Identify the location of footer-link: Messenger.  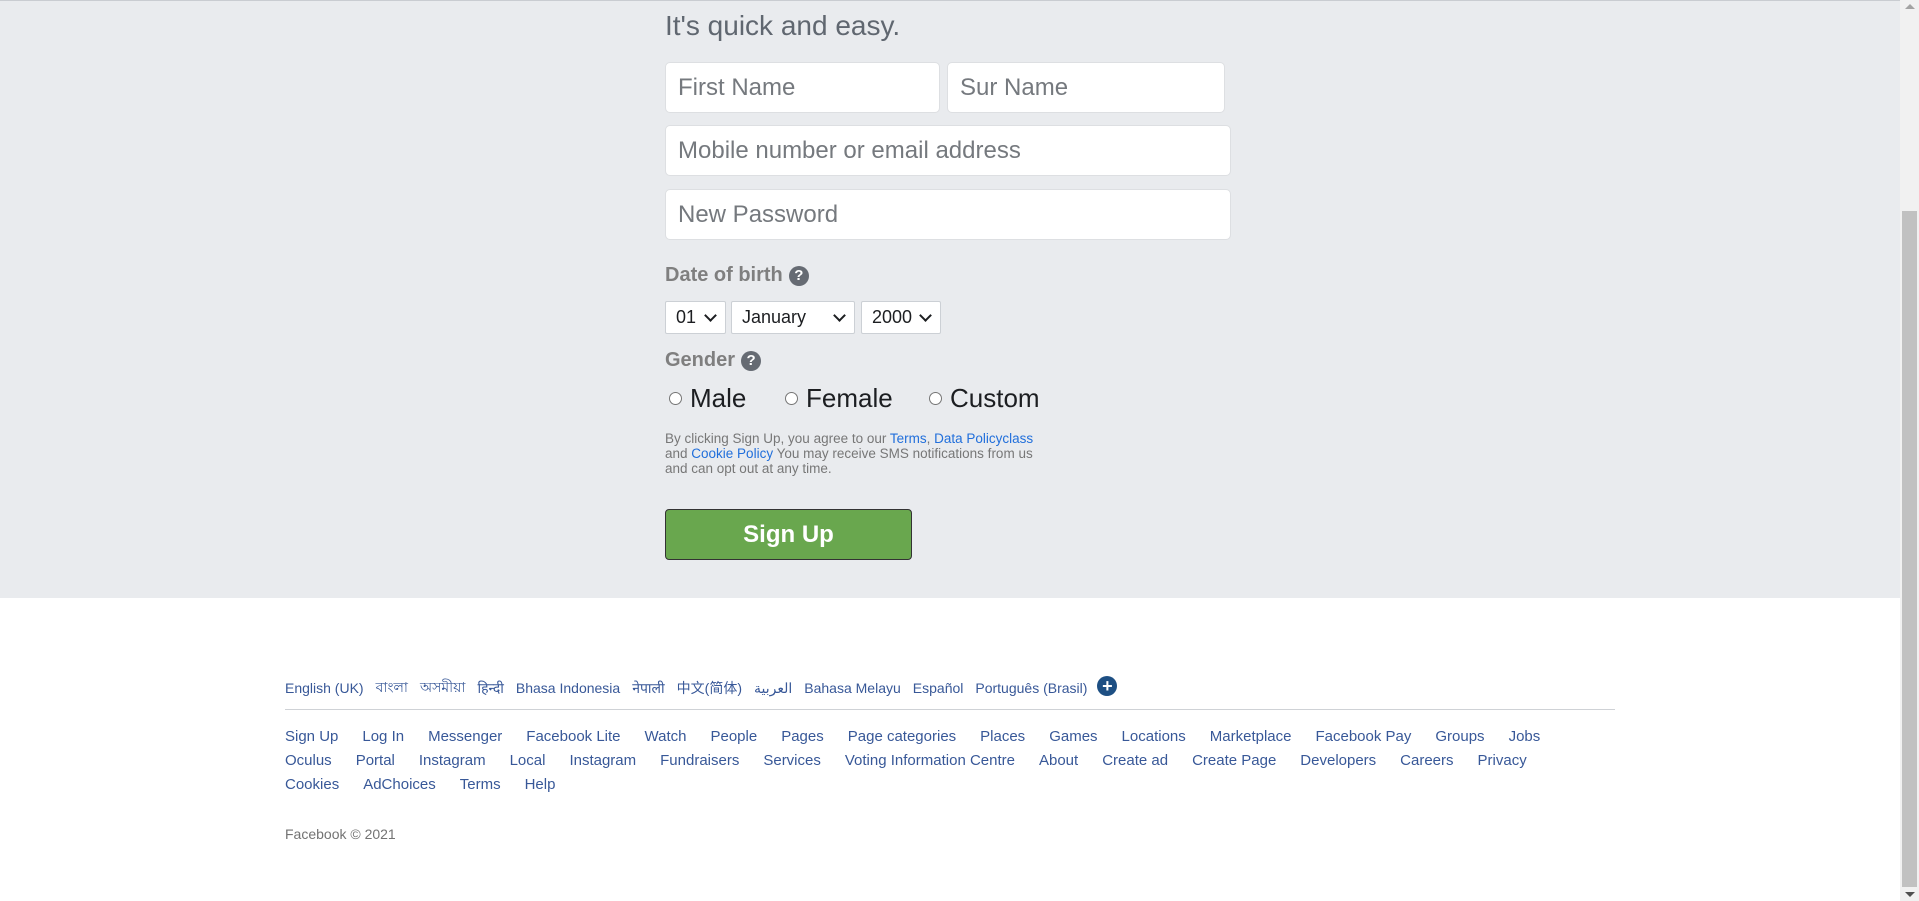
(465, 736).